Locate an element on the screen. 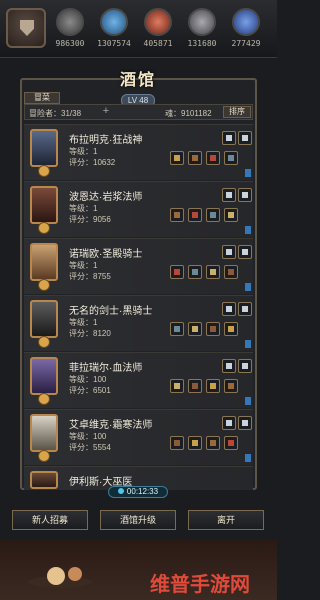 The width and height of the screenshot is (320, 600). hero-name: 艾卓维克·霜寒法师 is located at coordinates (111, 425).